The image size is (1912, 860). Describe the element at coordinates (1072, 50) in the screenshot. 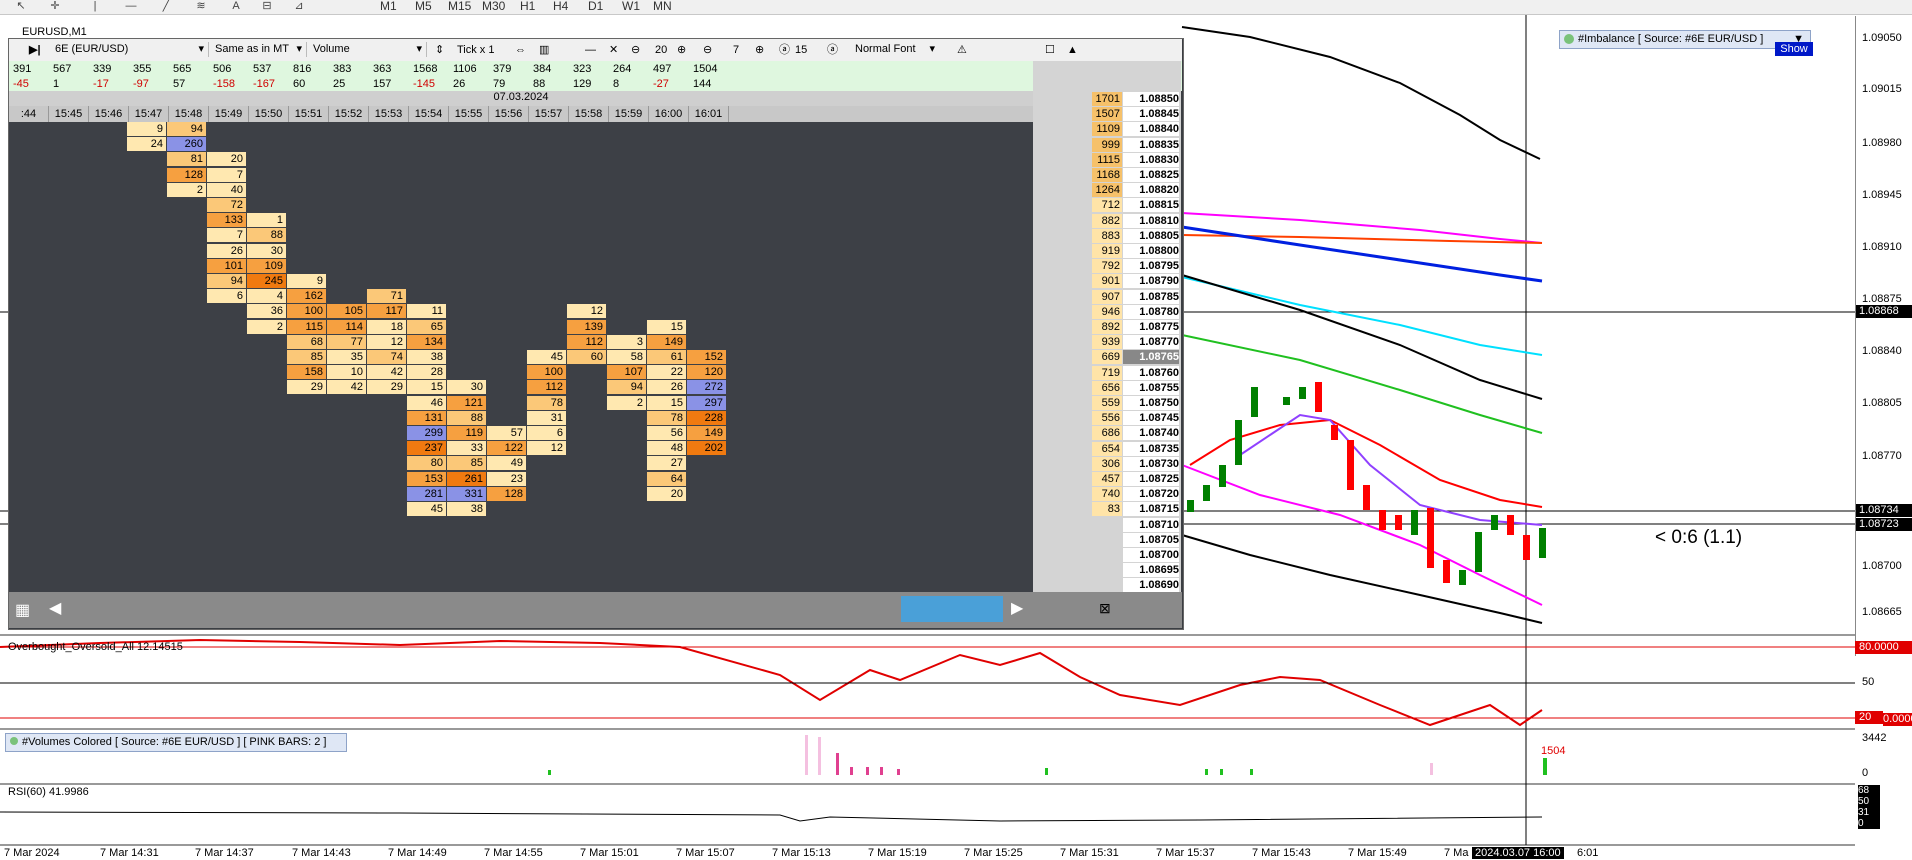

I see `collapse-icon: ▲` at that location.